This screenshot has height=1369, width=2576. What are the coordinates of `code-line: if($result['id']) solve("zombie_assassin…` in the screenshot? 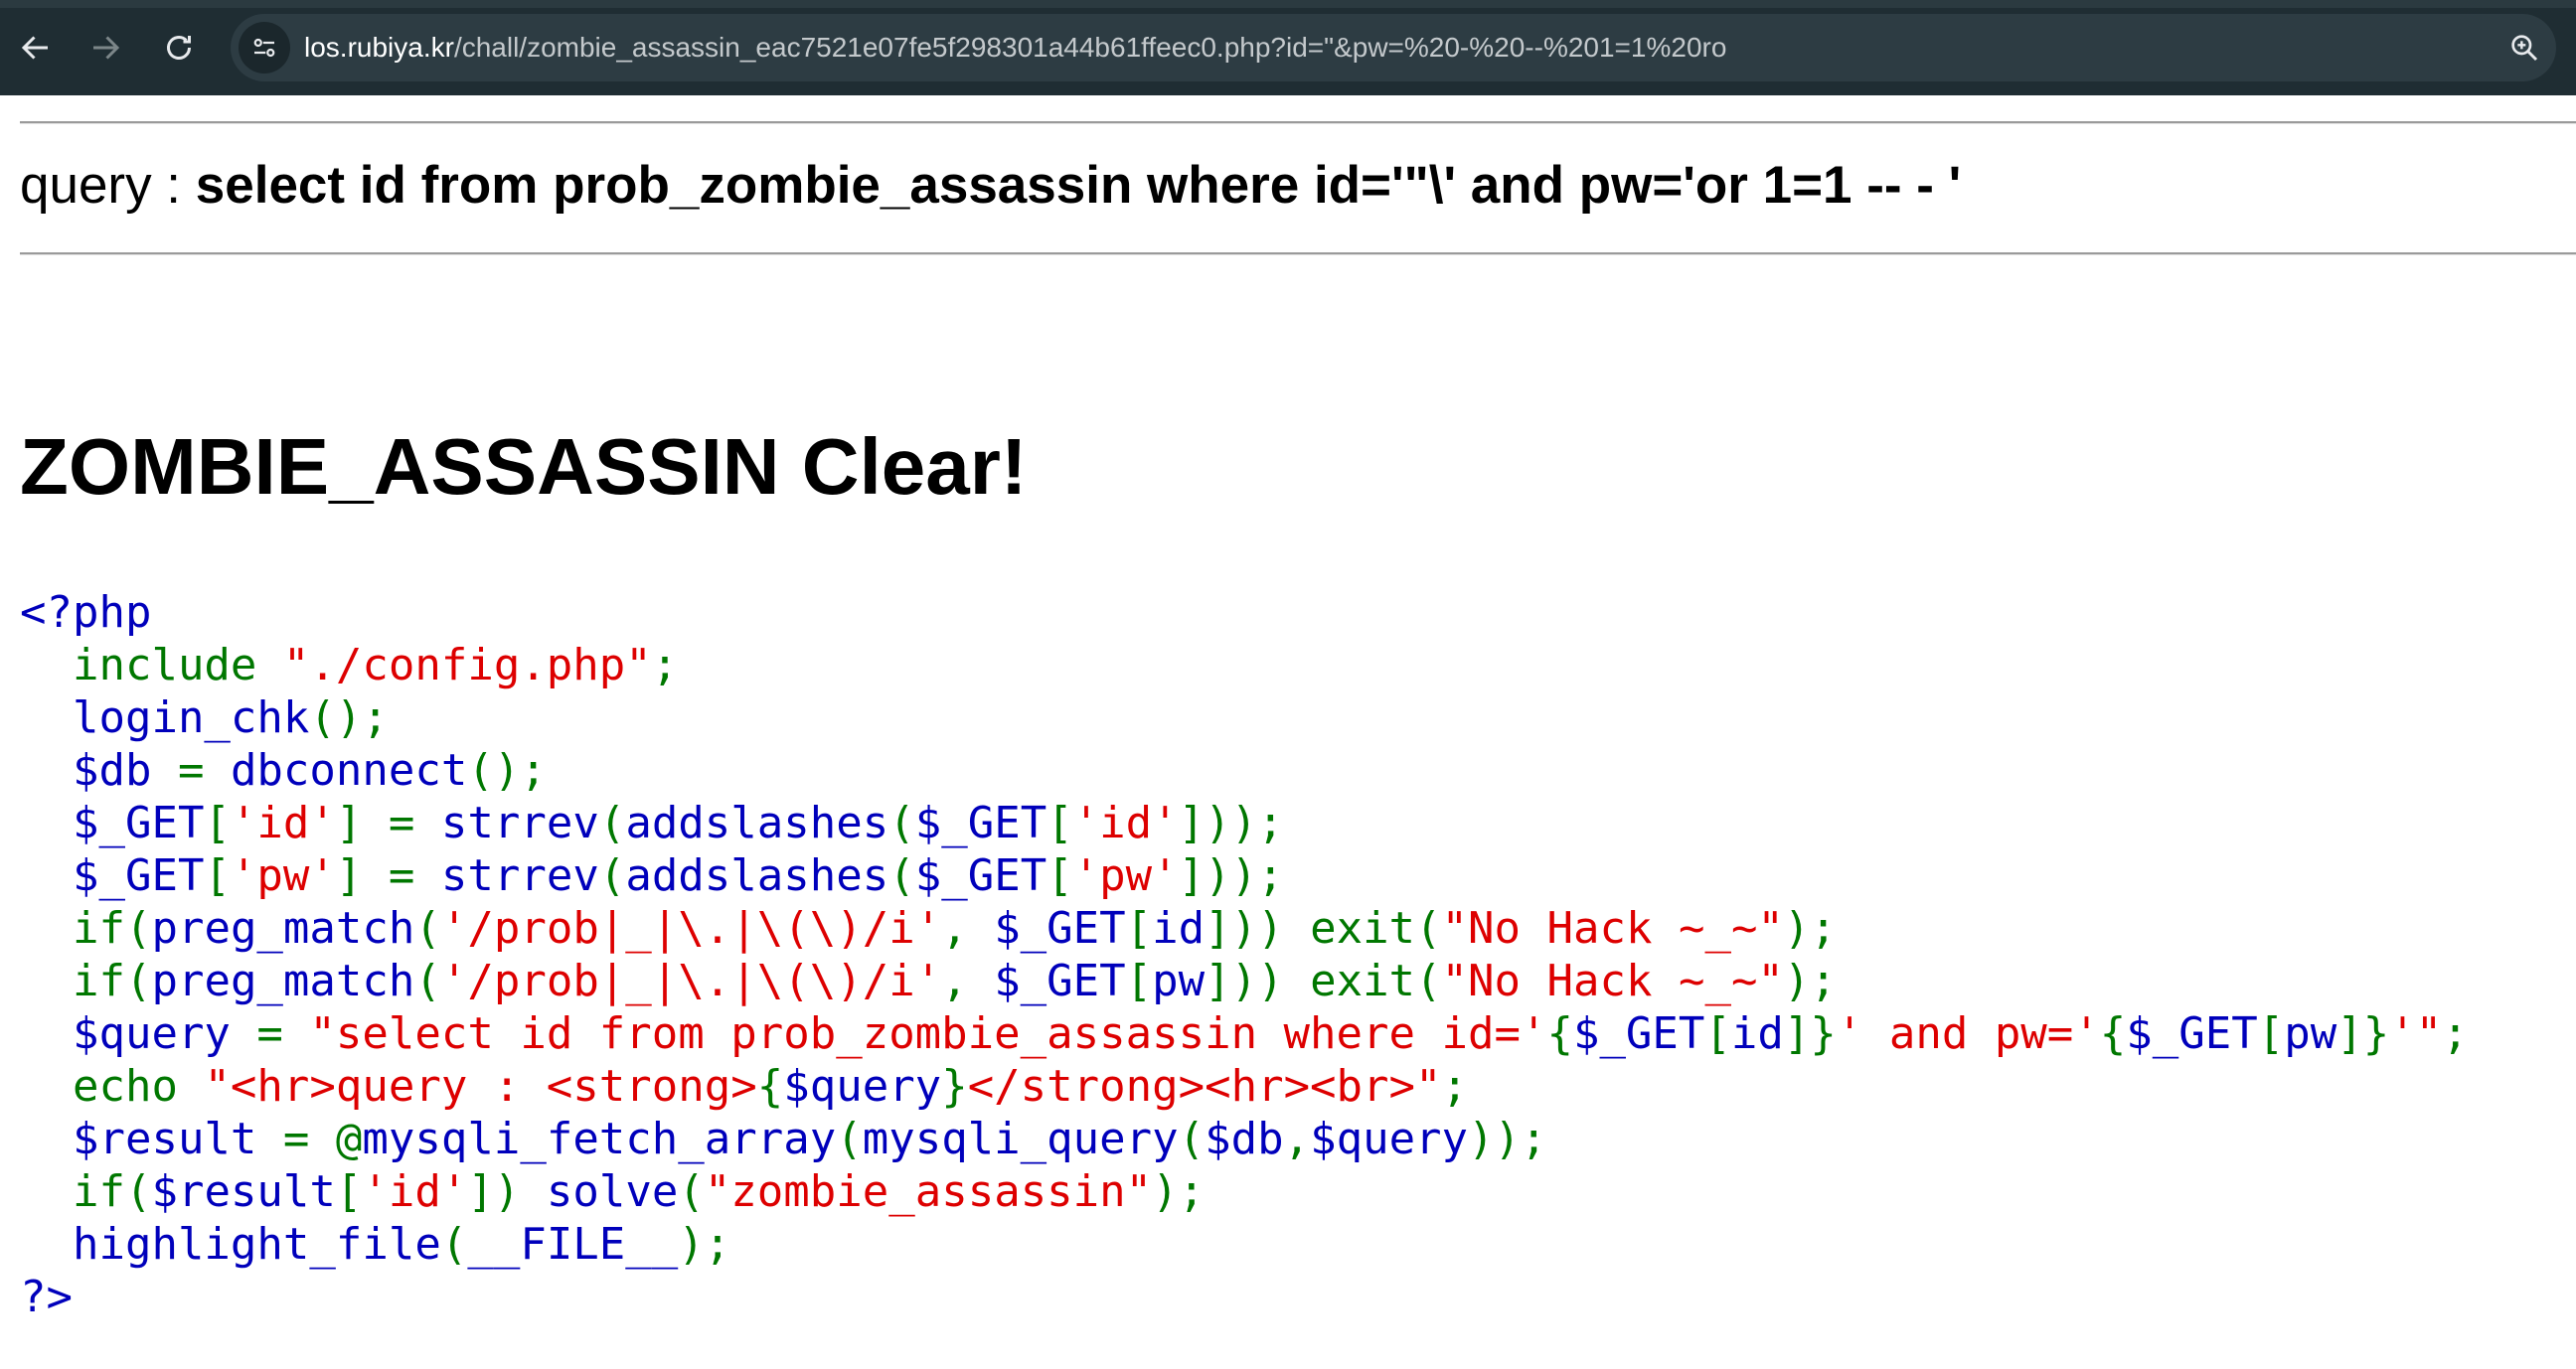 It's located at (1244, 1191).